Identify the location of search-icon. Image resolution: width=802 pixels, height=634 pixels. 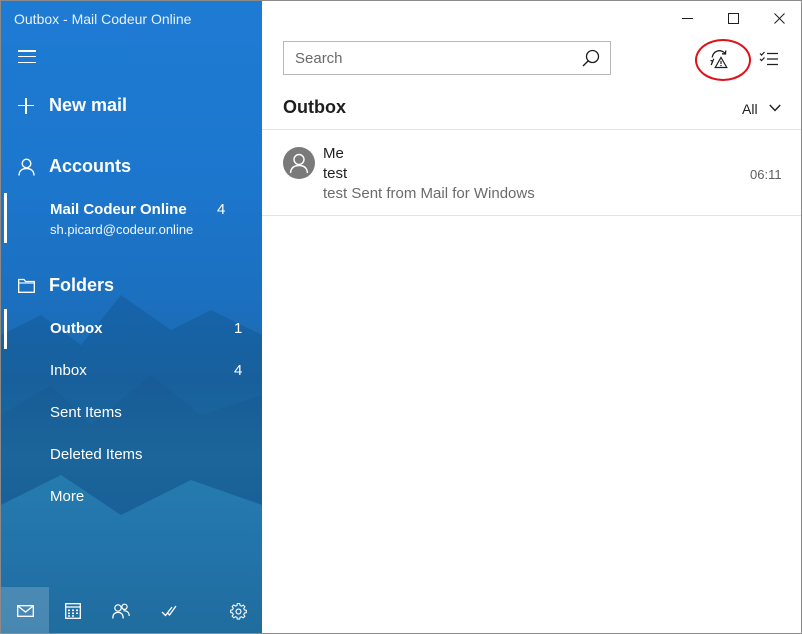
(591, 58).